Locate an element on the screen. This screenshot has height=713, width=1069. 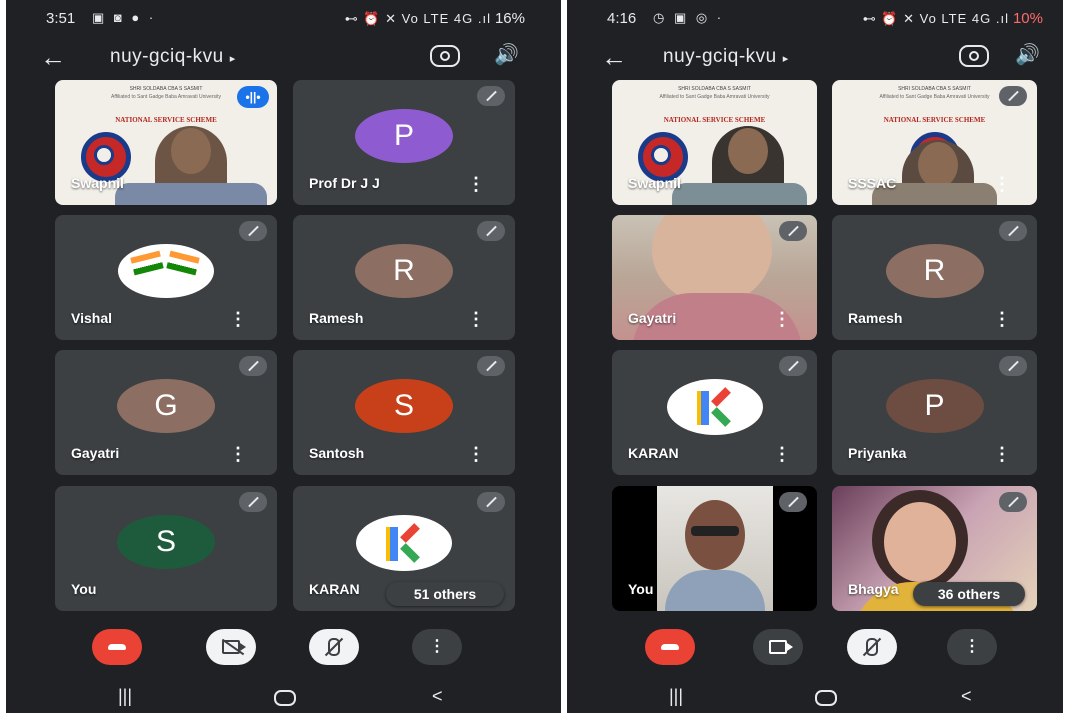
camera-icon is located at coordinates (781, 646).